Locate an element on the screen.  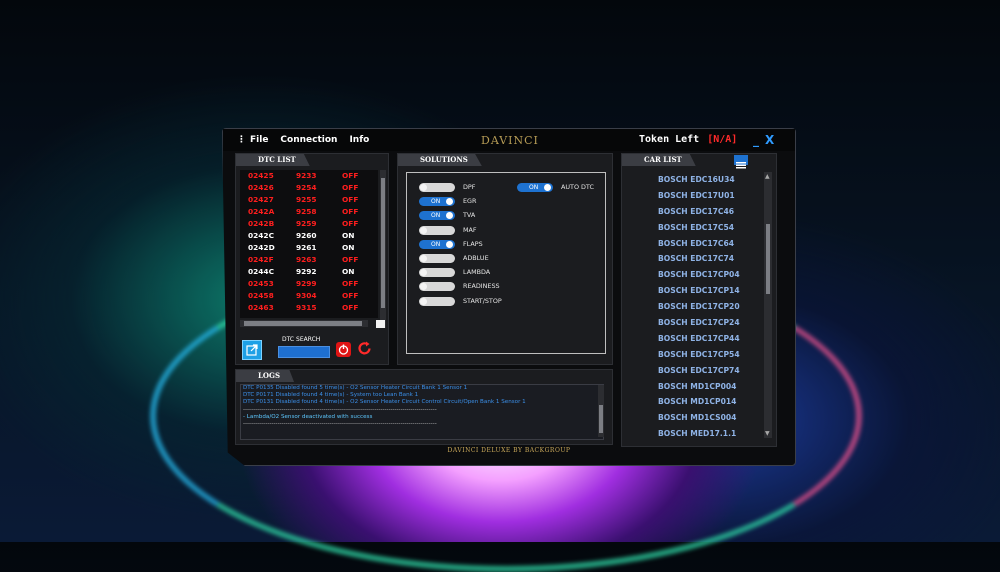
car-list-item: BOSCH EDC17C54 is located at coordinates (695, 228).